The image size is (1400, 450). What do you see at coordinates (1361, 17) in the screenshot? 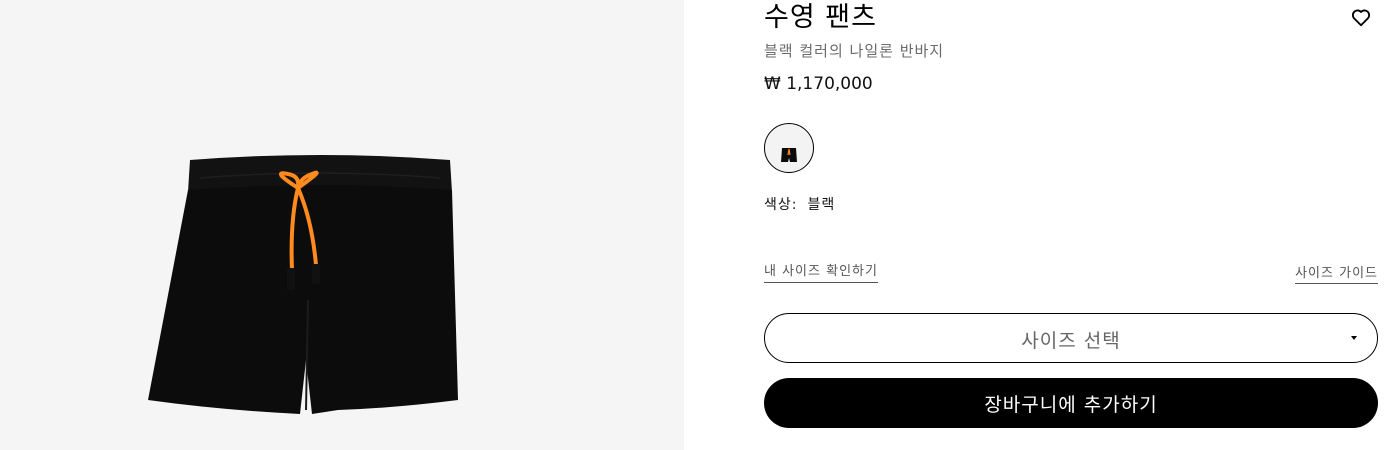
I see `heart-icon` at bounding box center [1361, 17].